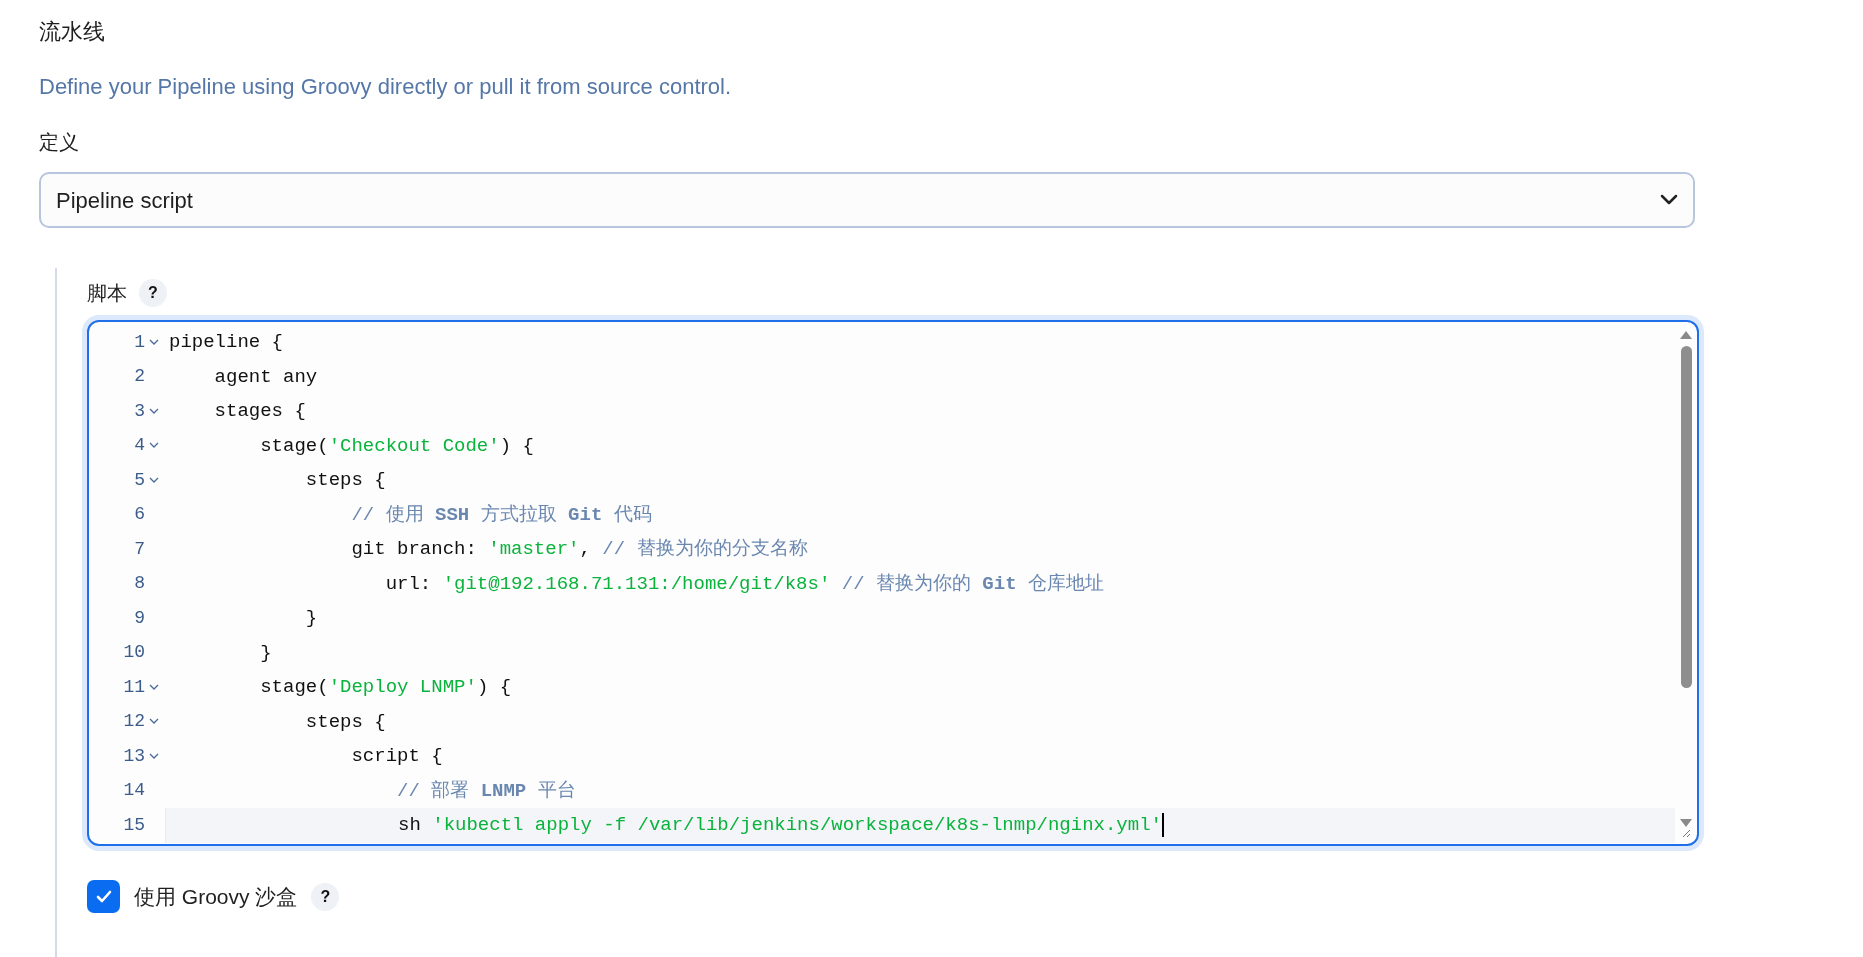  Describe the element at coordinates (133, 687) in the screenshot. I see `line-number: 11` at that location.